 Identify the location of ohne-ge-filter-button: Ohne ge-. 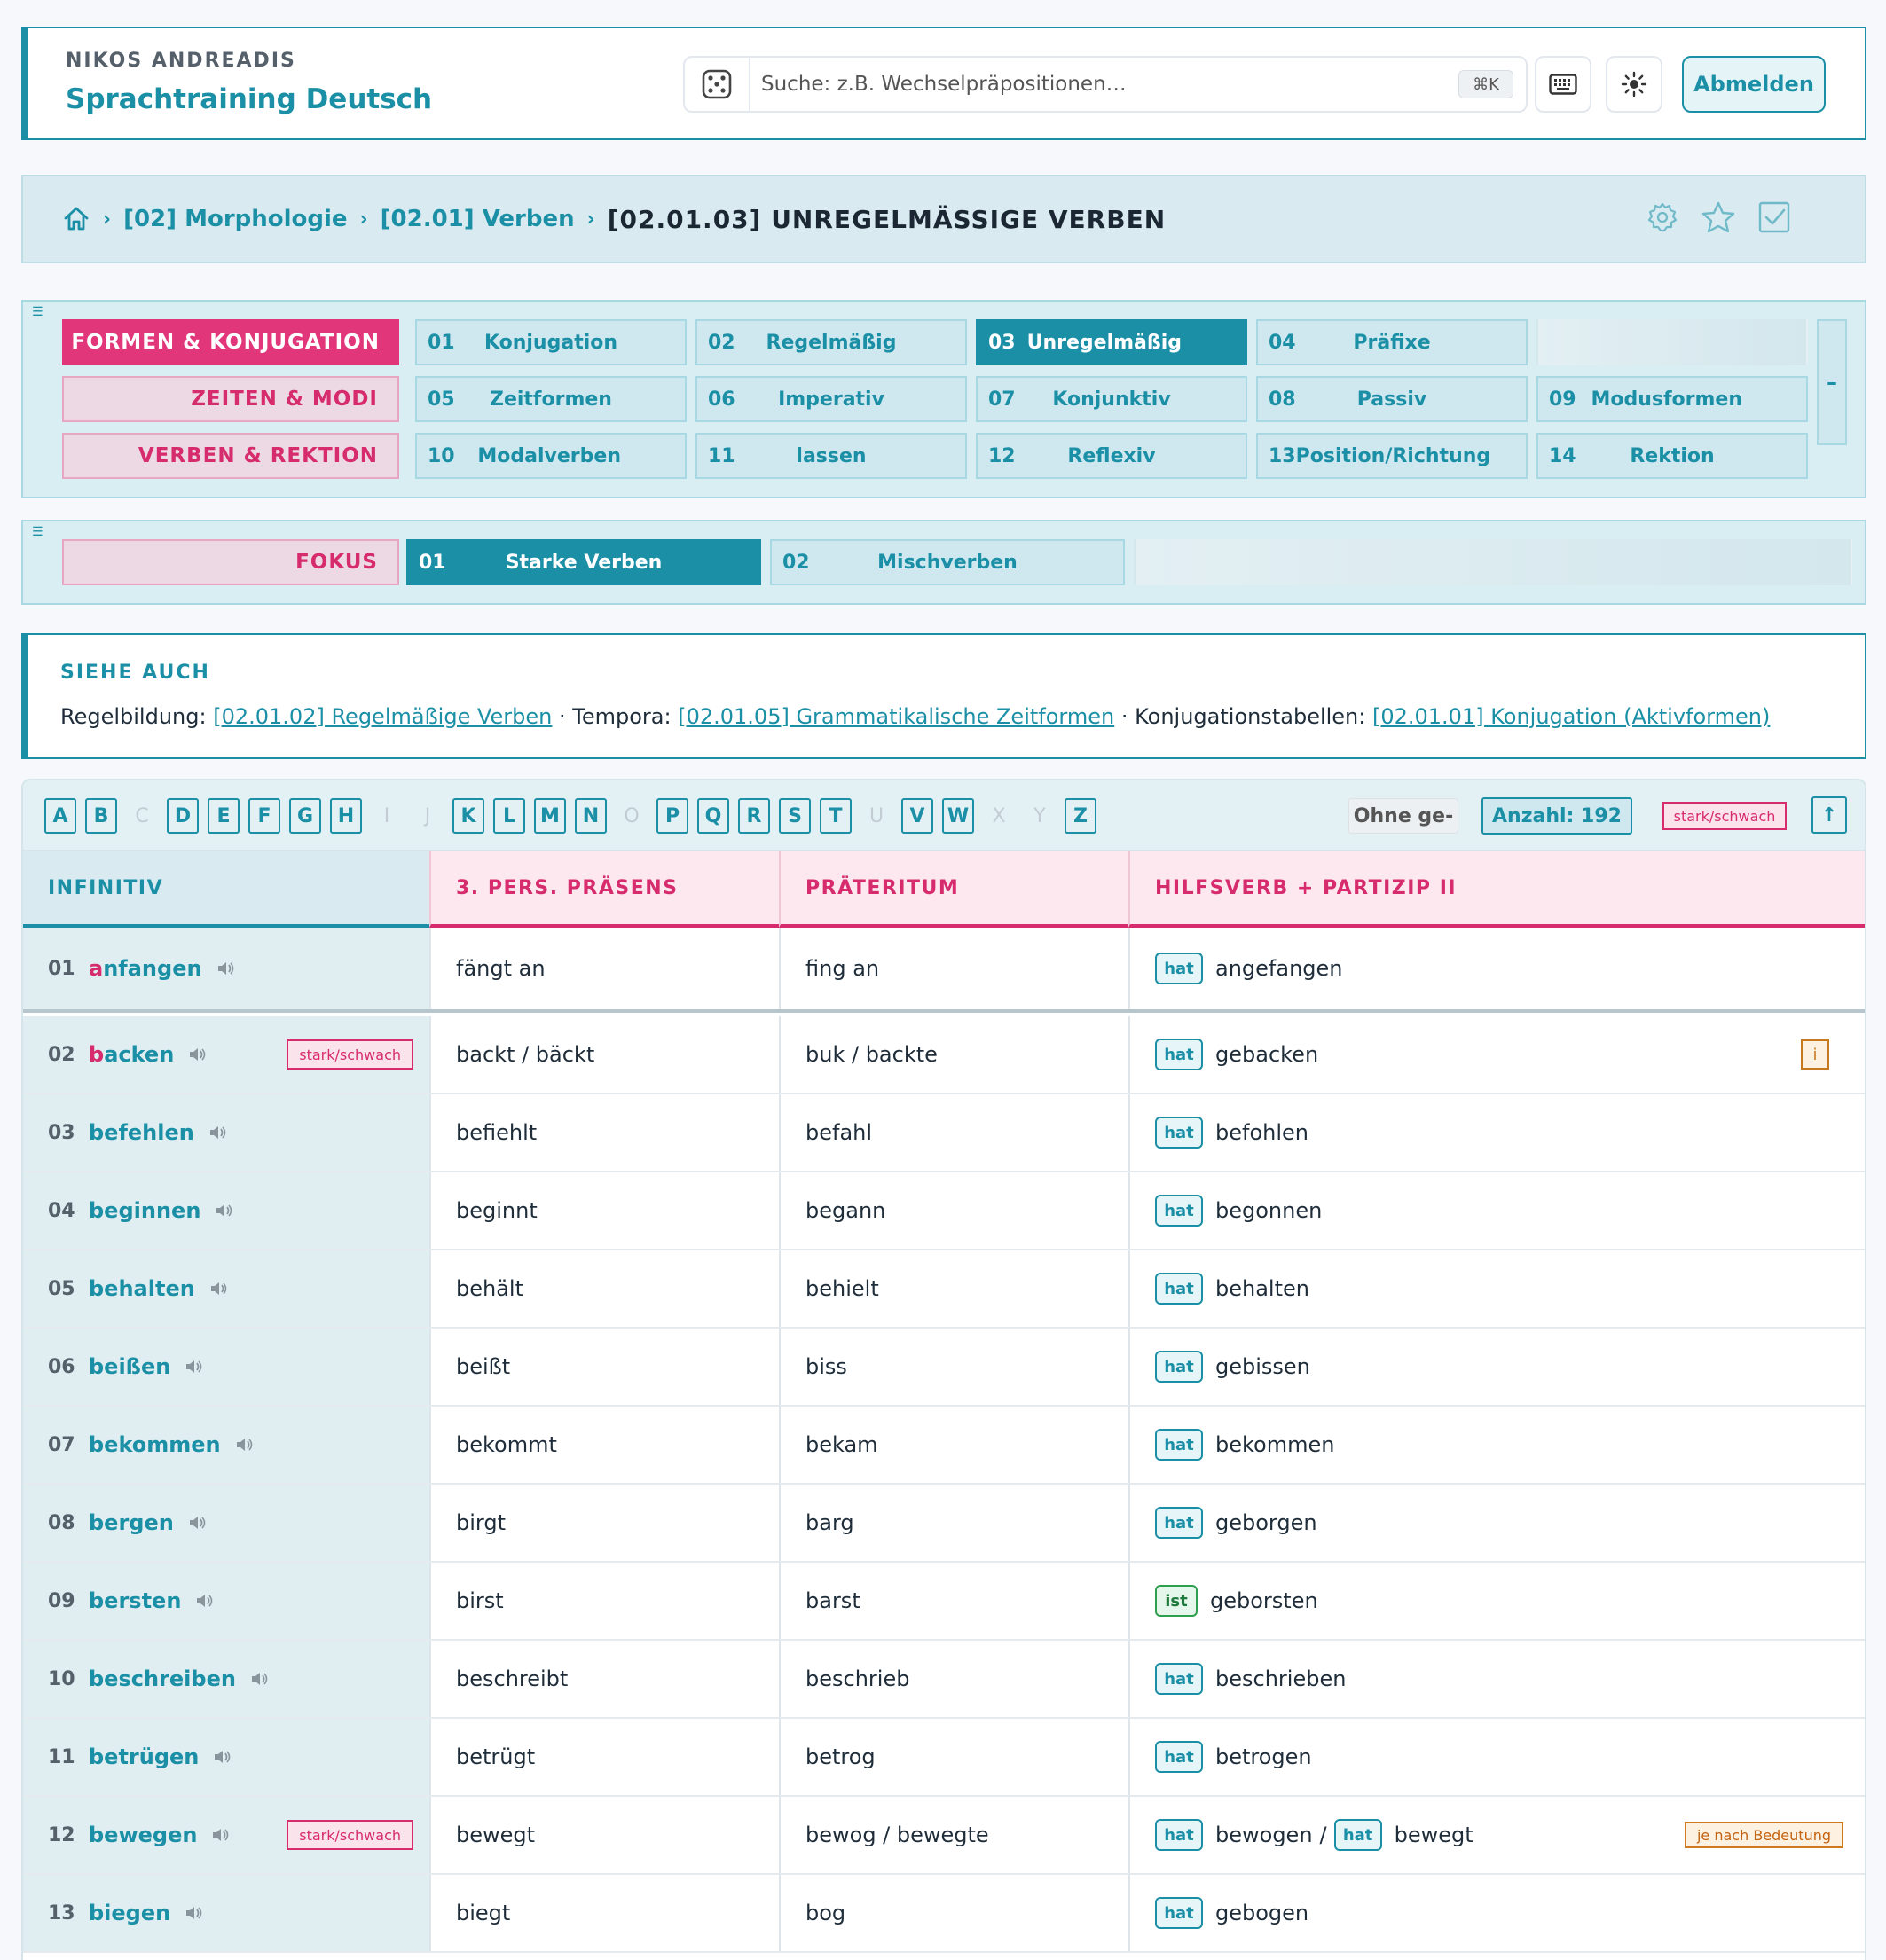
(1403, 816).